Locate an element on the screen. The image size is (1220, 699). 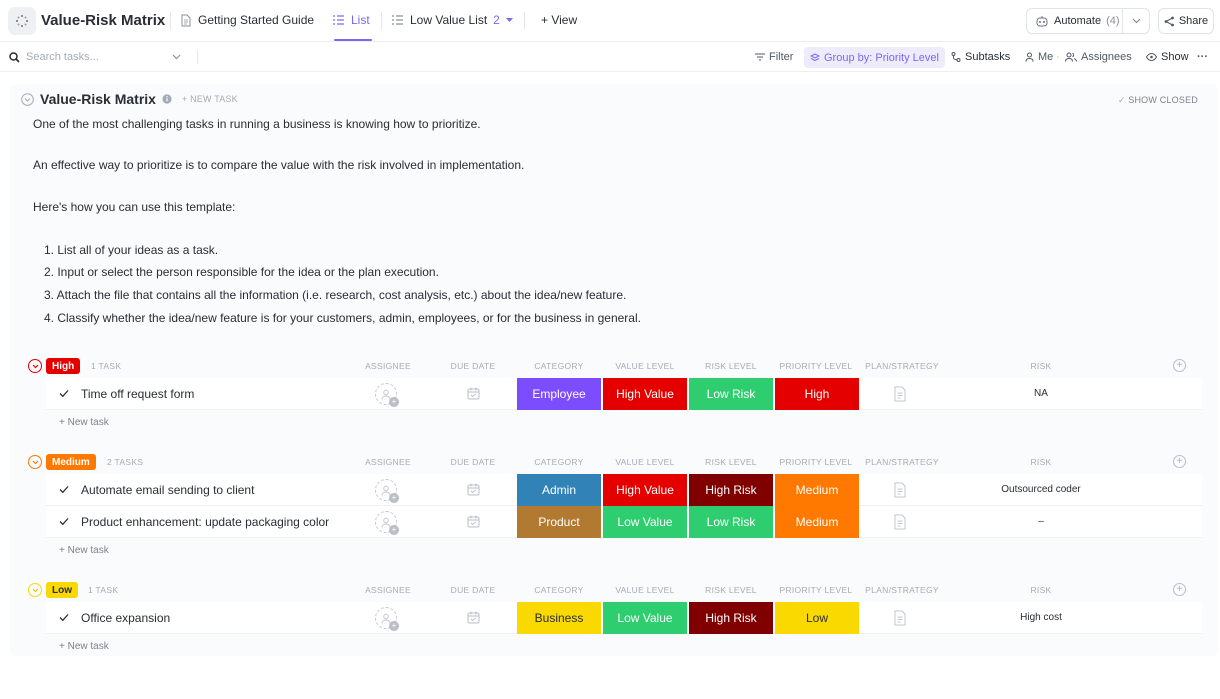
risk-text: NA is located at coordinates (1041, 393).